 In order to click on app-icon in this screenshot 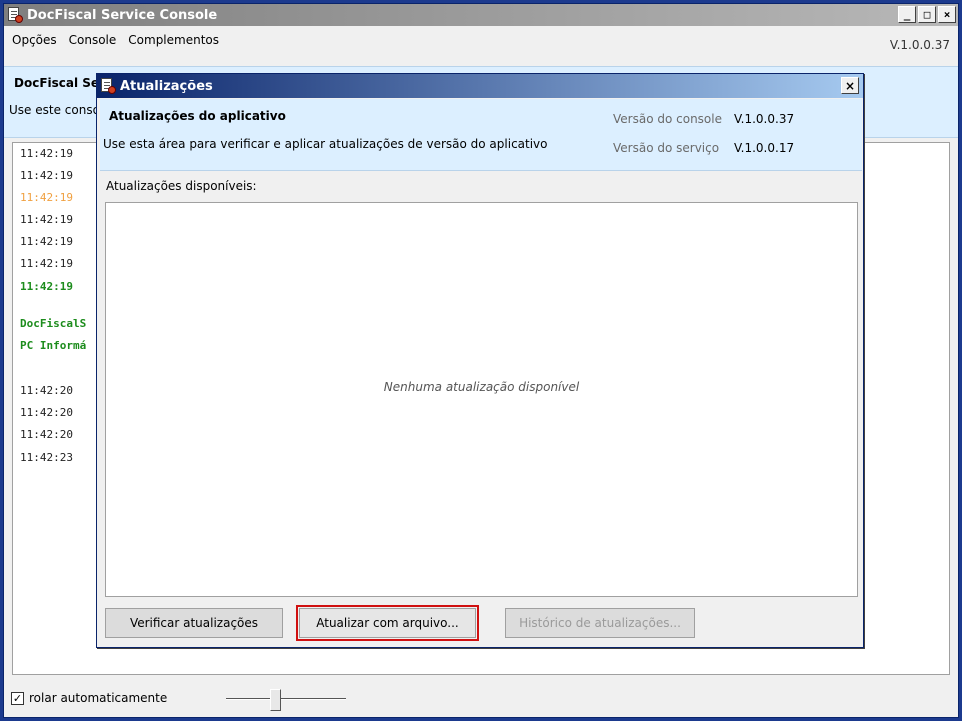, I will do `click(15, 15)`.